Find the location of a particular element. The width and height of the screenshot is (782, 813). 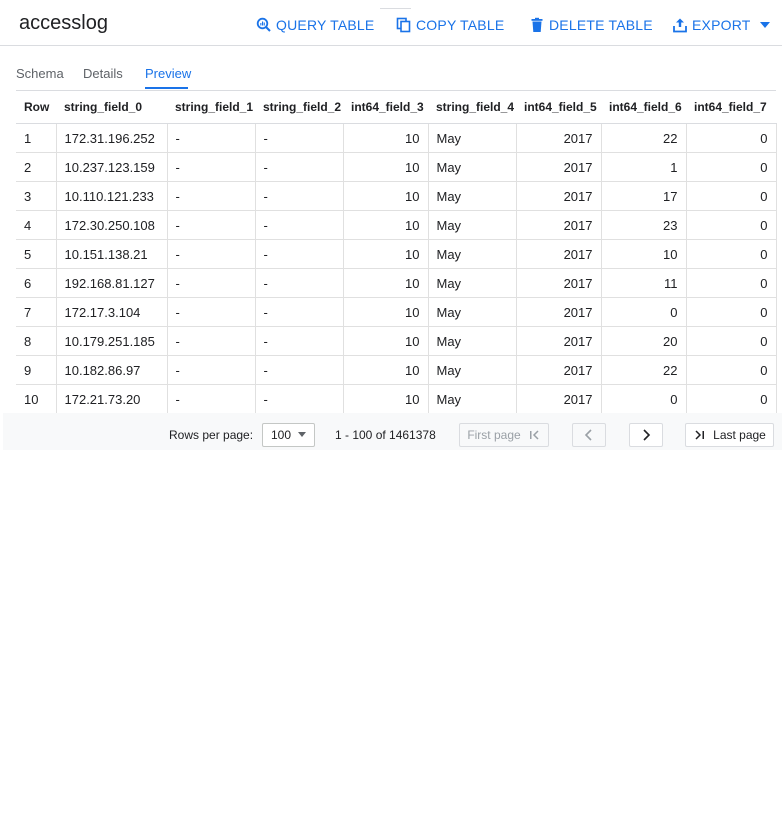

table-row: 7 172.17.3.104- -10 May 2017 0 0 is located at coordinates (396, 312).